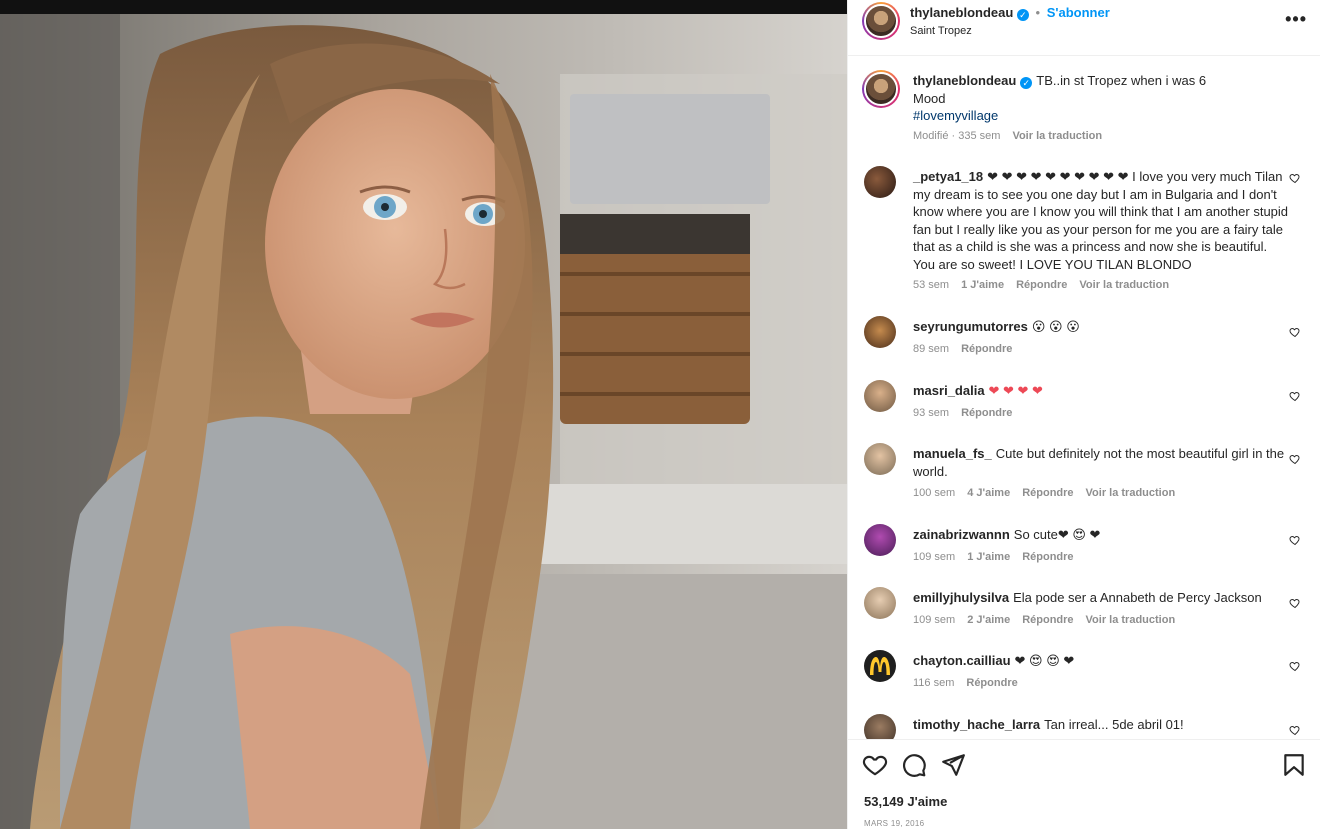 Image resolution: width=1320 pixels, height=829 pixels. Describe the element at coordinates (1057, 534) in the screenshot. I see `comment-content: So cute❤ 😍 ❤` at that location.